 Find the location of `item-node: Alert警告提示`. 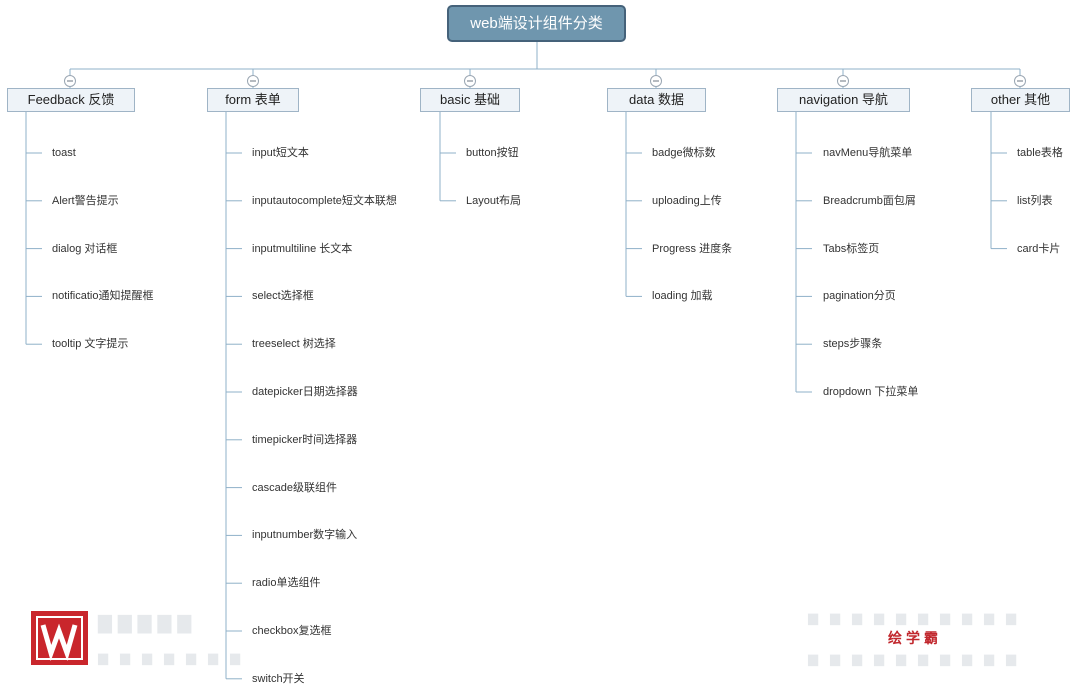

item-node: Alert警告提示 is located at coordinates (85, 200).